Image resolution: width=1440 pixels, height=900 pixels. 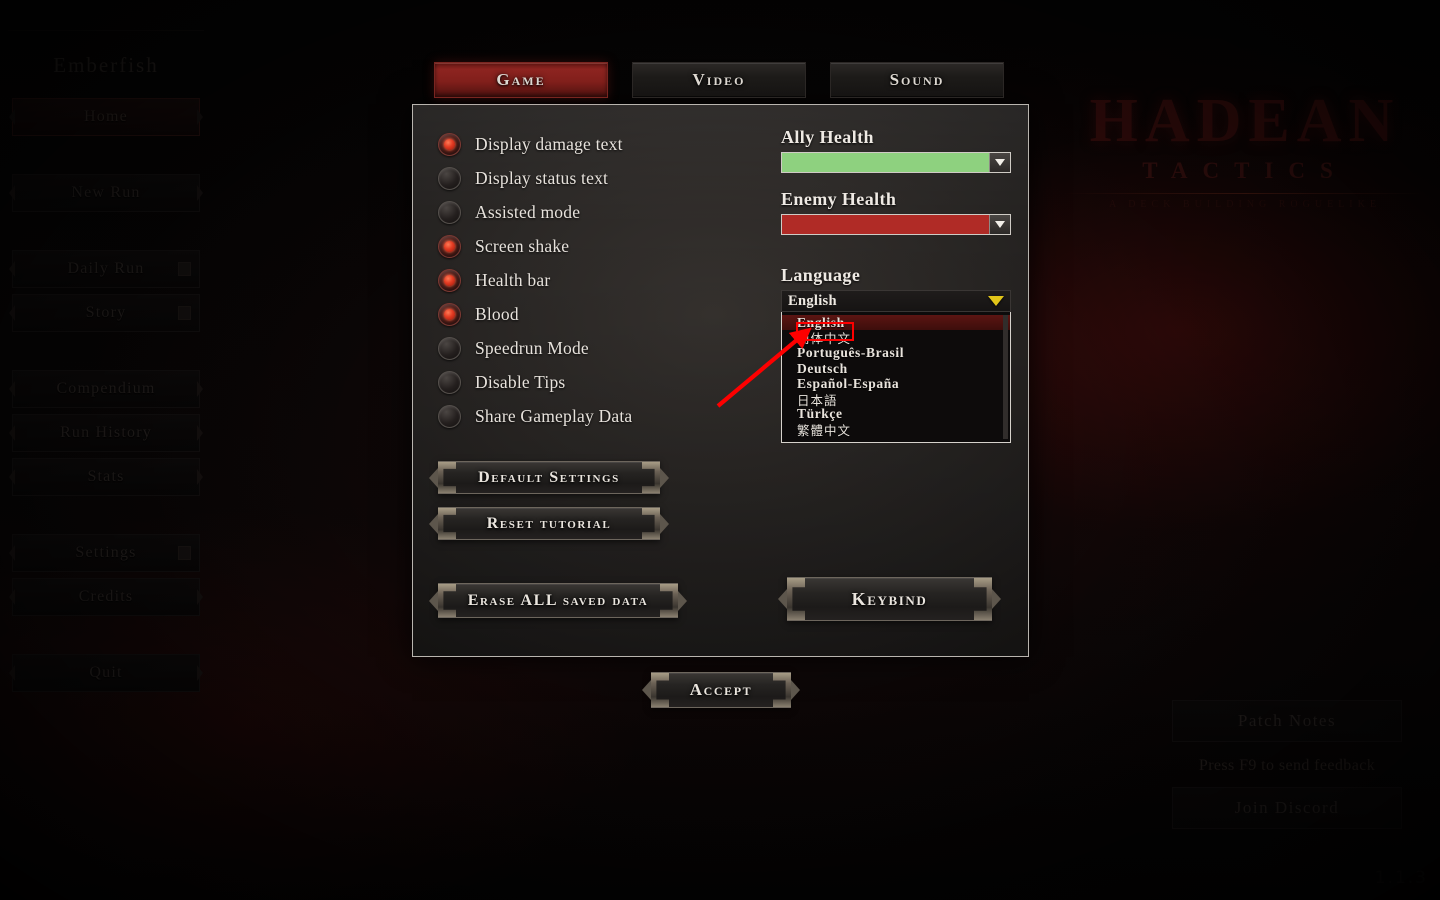 What do you see at coordinates (106, 433) in the screenshot?
I see `sidebar-item-run-history: Run History` at bounding box center [106, 433].